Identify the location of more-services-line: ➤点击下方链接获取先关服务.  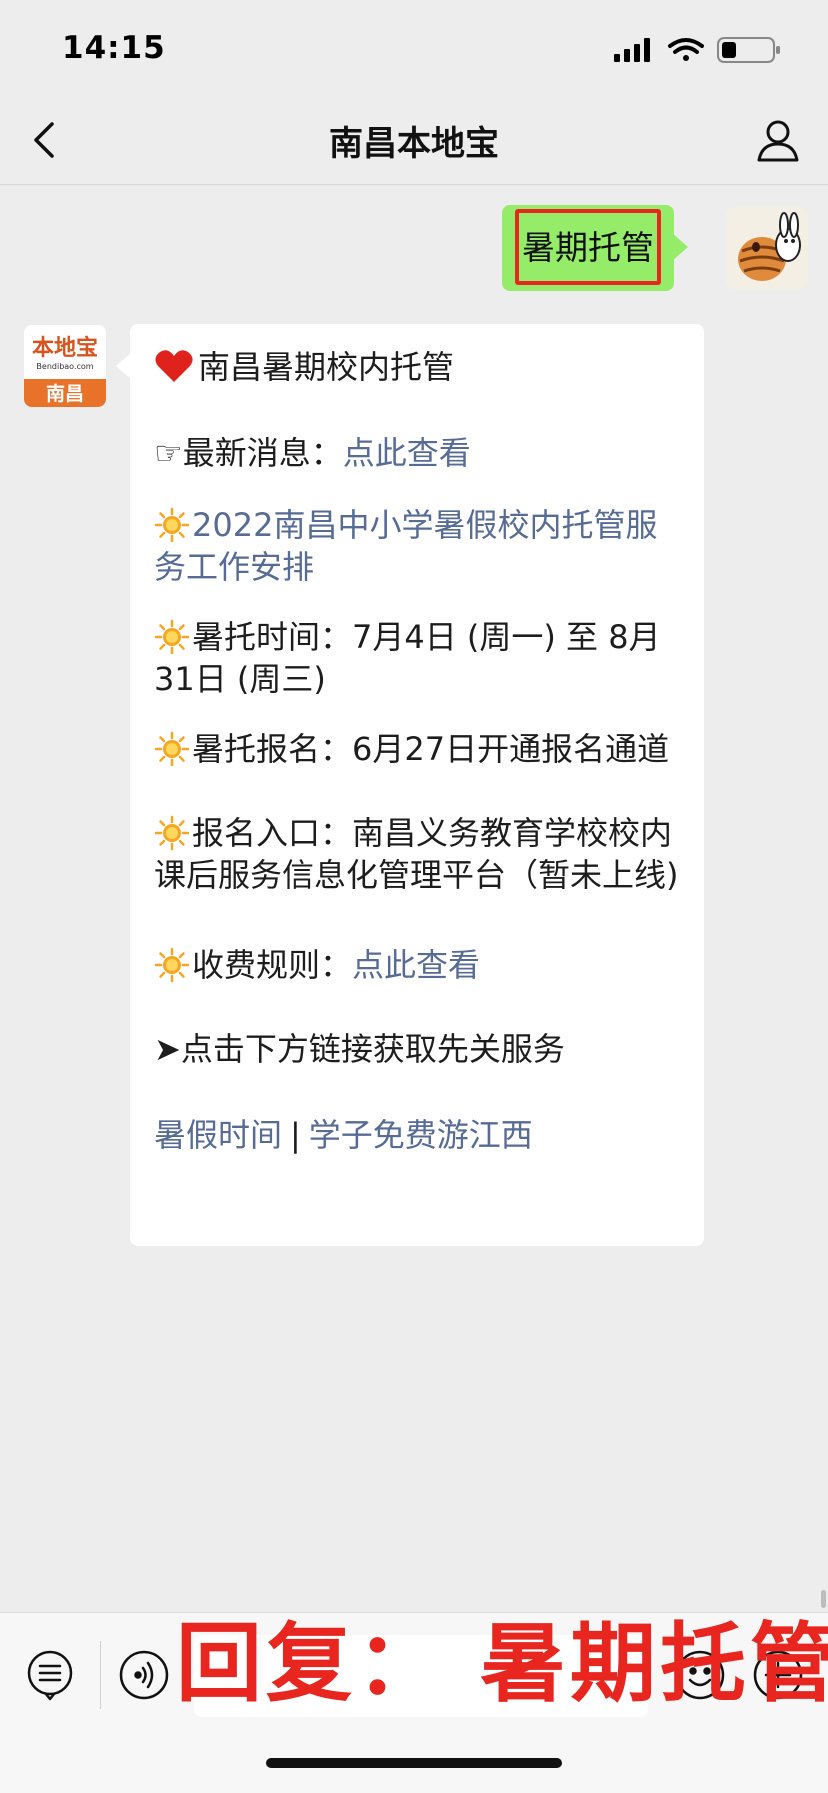
(359, 1049).